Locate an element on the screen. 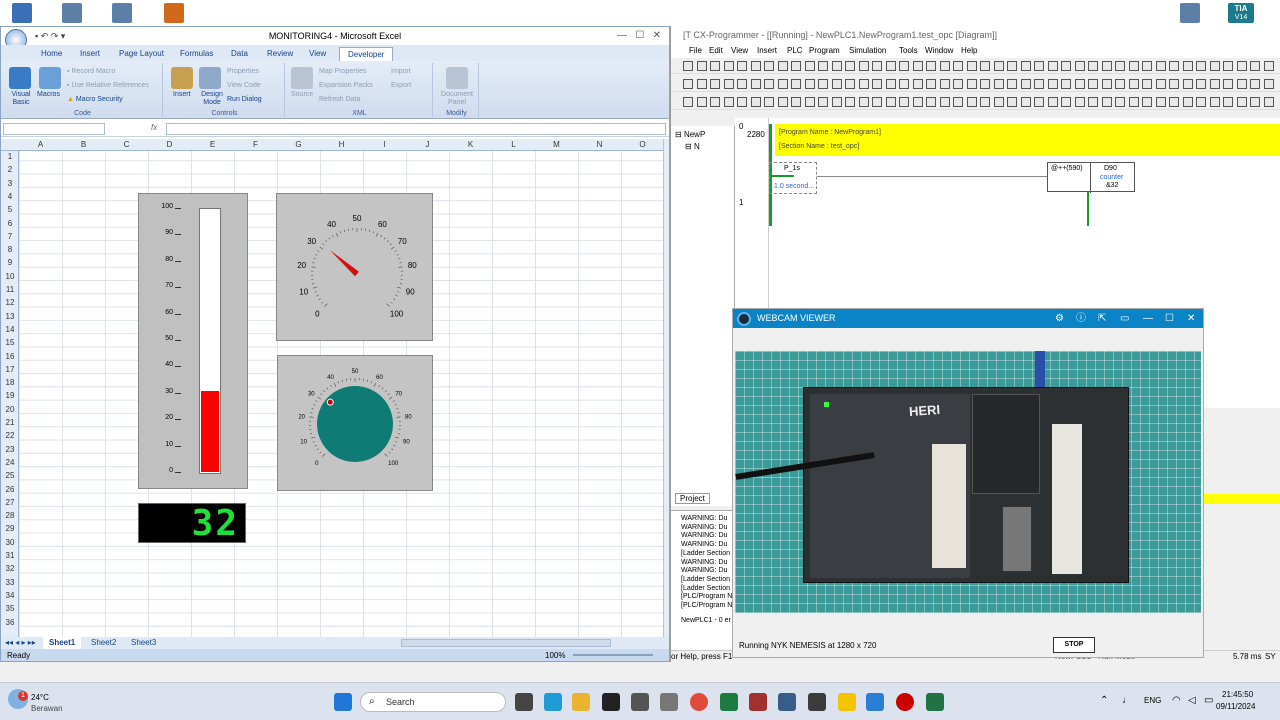 The image size is (1280, 720). row-header: 31 is located at coordinates (10, 555).